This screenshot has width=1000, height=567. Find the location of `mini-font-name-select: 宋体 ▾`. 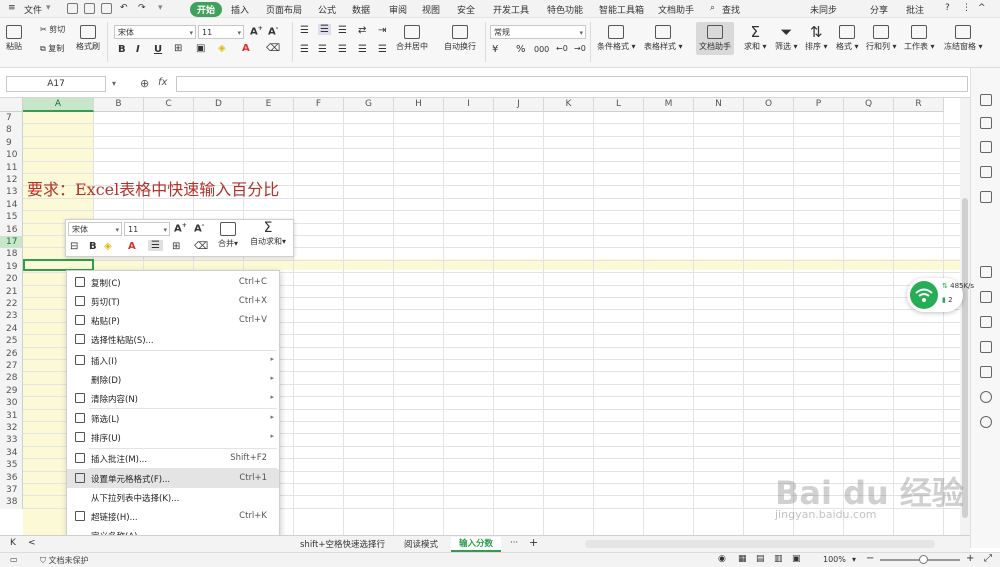

mini-font-name-select: 宋体 ▾ is located at coordinates (95, 229).